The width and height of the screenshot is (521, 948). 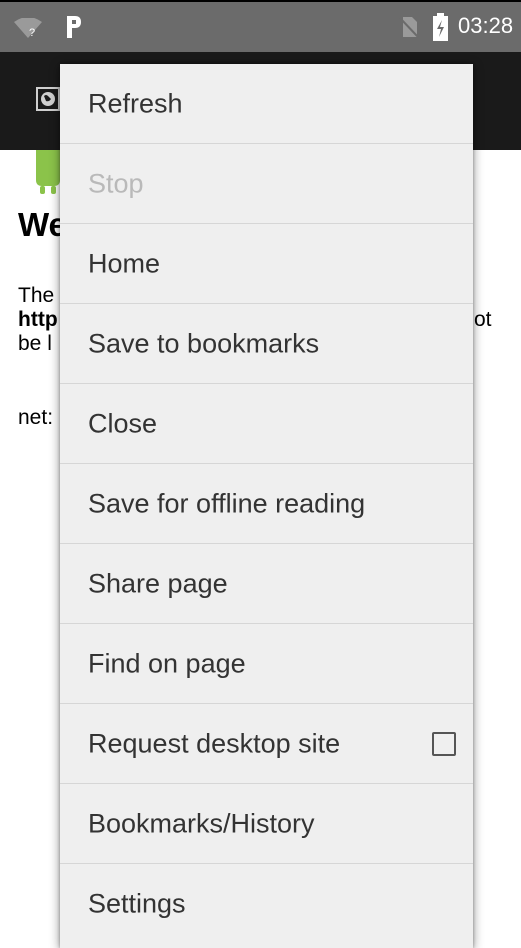 I want to click on menu-item-label: Settings, so click(x=137, y=903).